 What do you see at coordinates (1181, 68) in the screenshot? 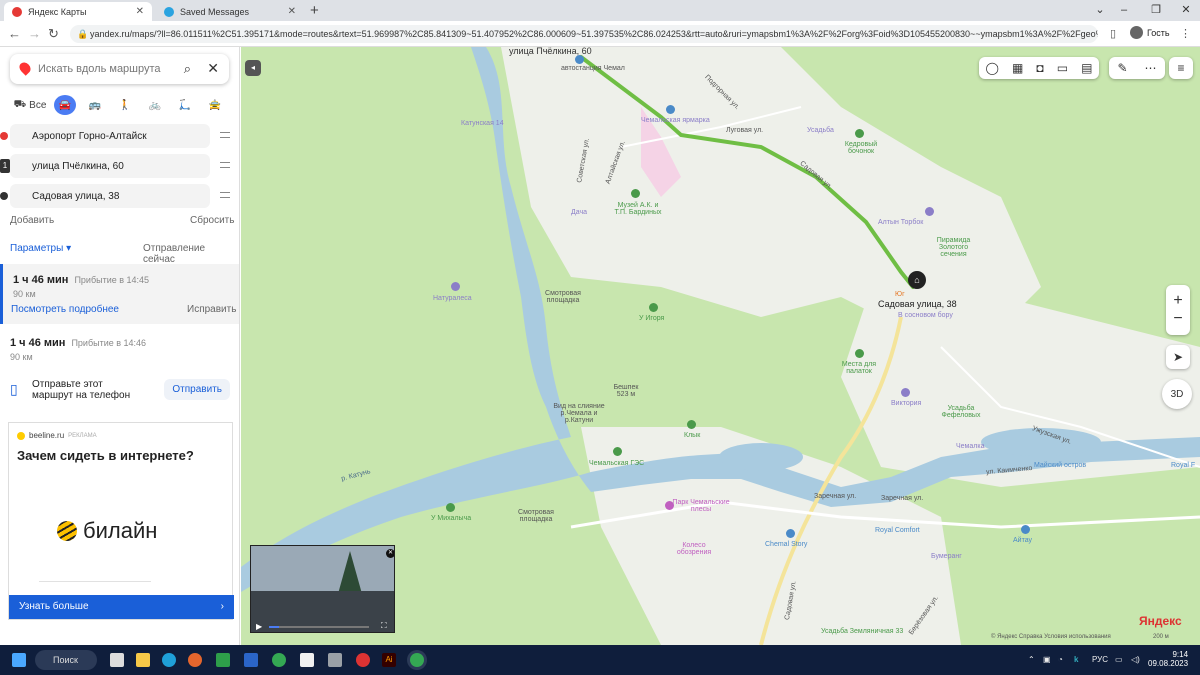
I see `menu-icon: ≡` at bounding box center [1181, 68].